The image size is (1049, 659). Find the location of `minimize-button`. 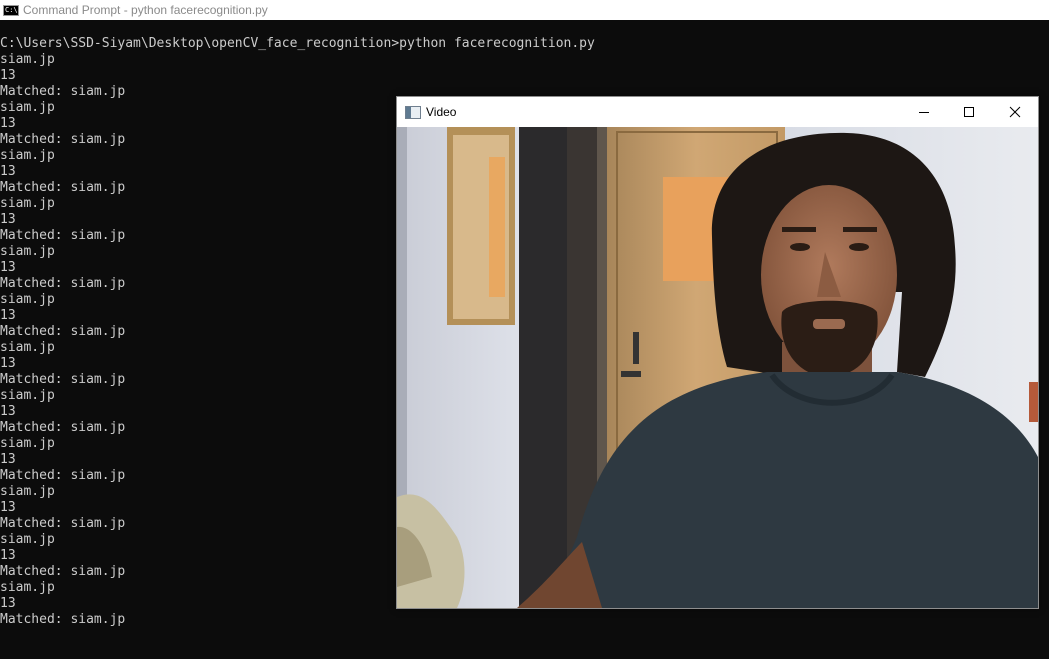

minimize-button is located at coordinates (924, 112).